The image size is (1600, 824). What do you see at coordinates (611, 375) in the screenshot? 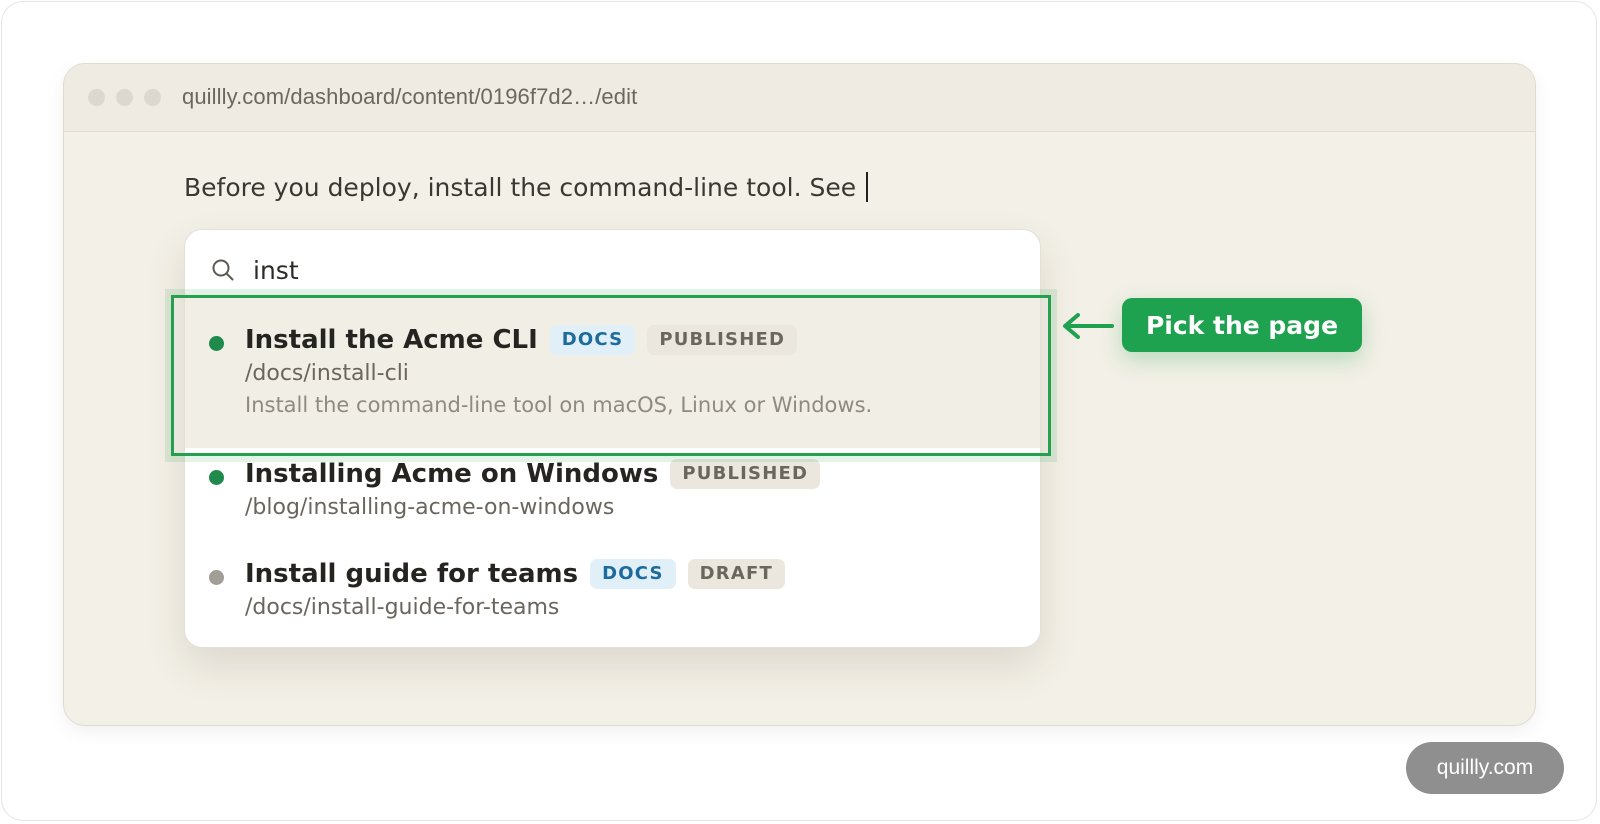
I see `highlight-box` at bounding box center [611, 375].